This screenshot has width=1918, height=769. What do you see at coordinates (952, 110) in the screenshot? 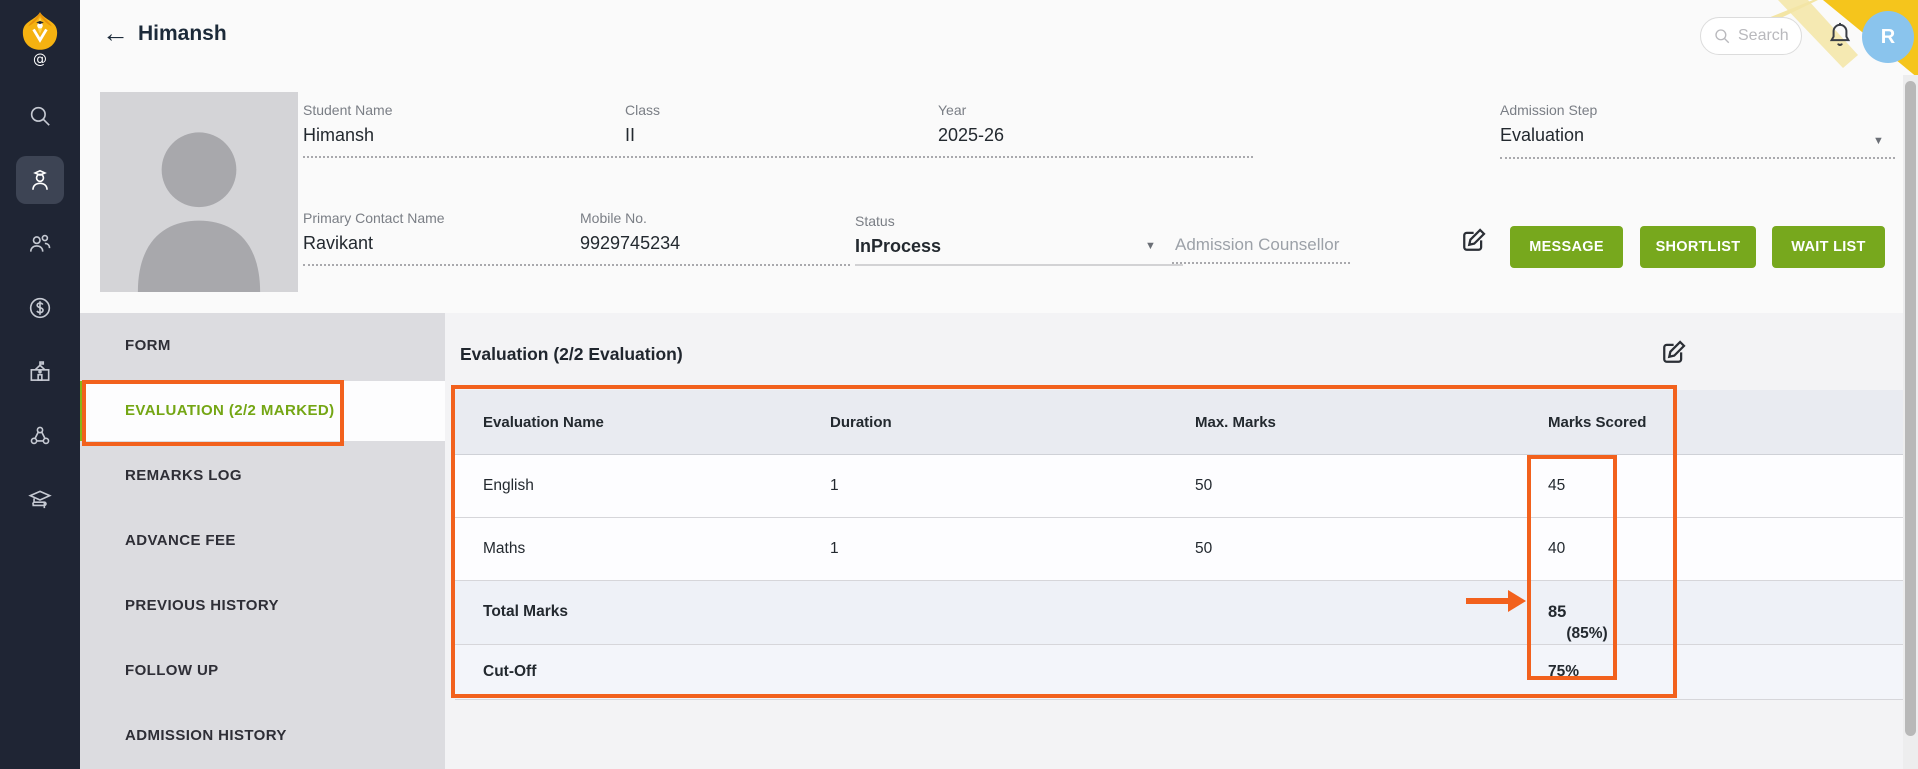
I see `field-label: Year` at bounding box center [952, 110].